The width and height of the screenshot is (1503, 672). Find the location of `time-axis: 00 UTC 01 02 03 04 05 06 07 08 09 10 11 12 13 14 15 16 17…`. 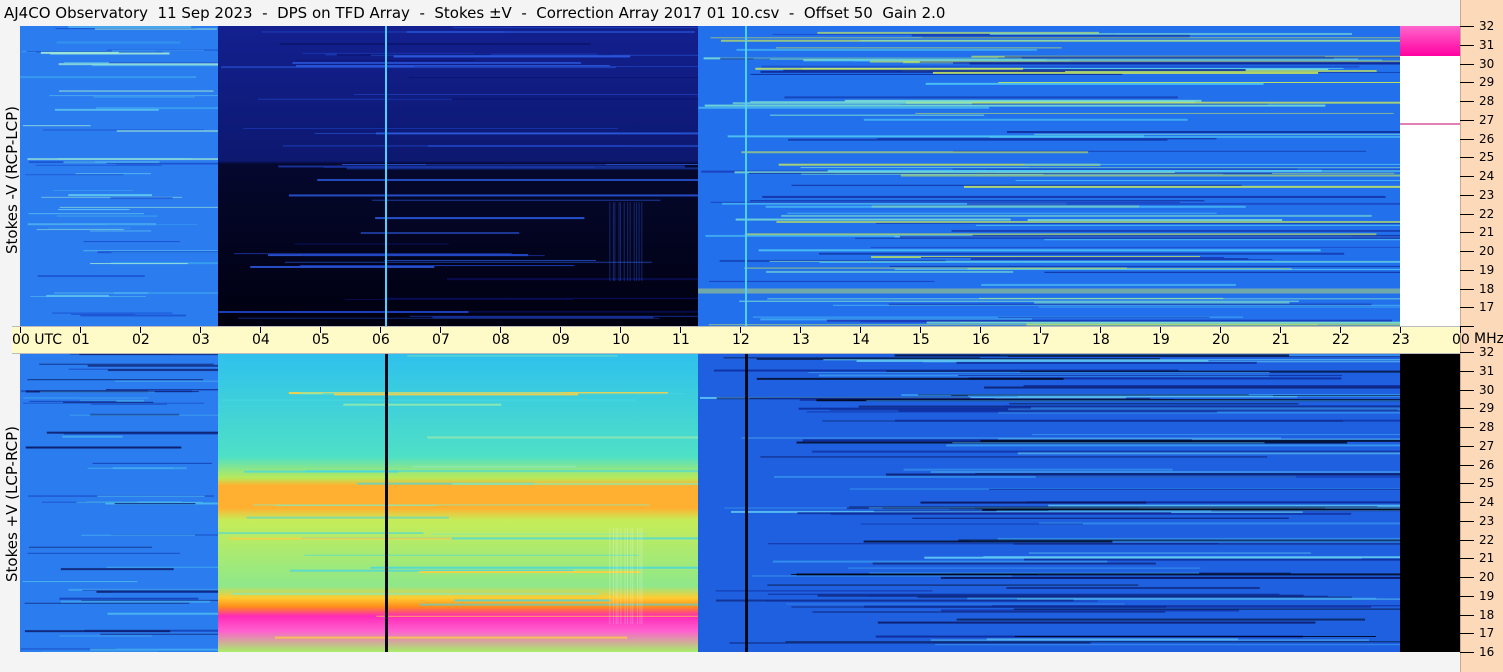

time-axis: 00 UTC 01 02 03 04 05 06 07 08 09 10 11 12 13 14 15 16 17… is located at coordinates (741, 340).